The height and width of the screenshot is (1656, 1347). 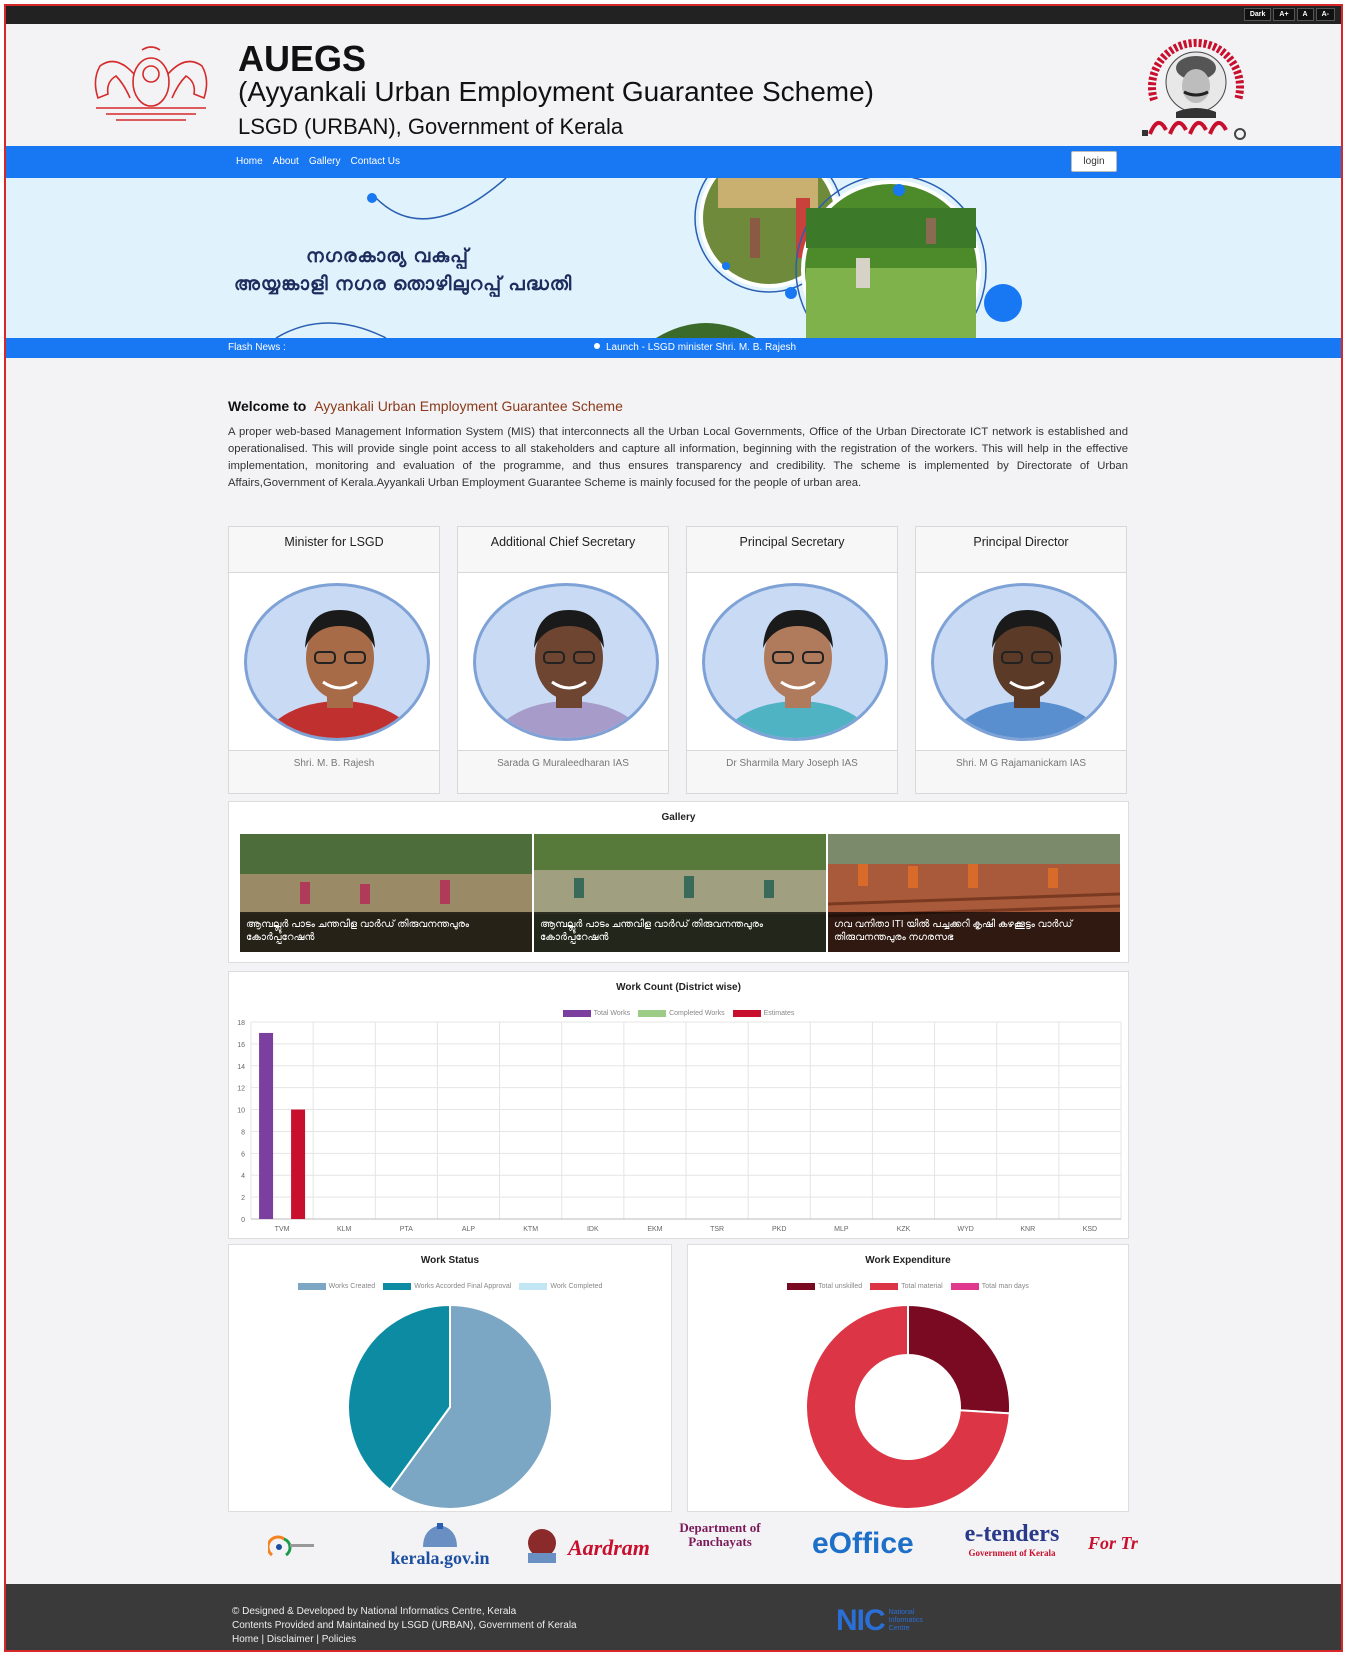 I want to click on x-tick-label: PKD, so click(x=779, y=1229).